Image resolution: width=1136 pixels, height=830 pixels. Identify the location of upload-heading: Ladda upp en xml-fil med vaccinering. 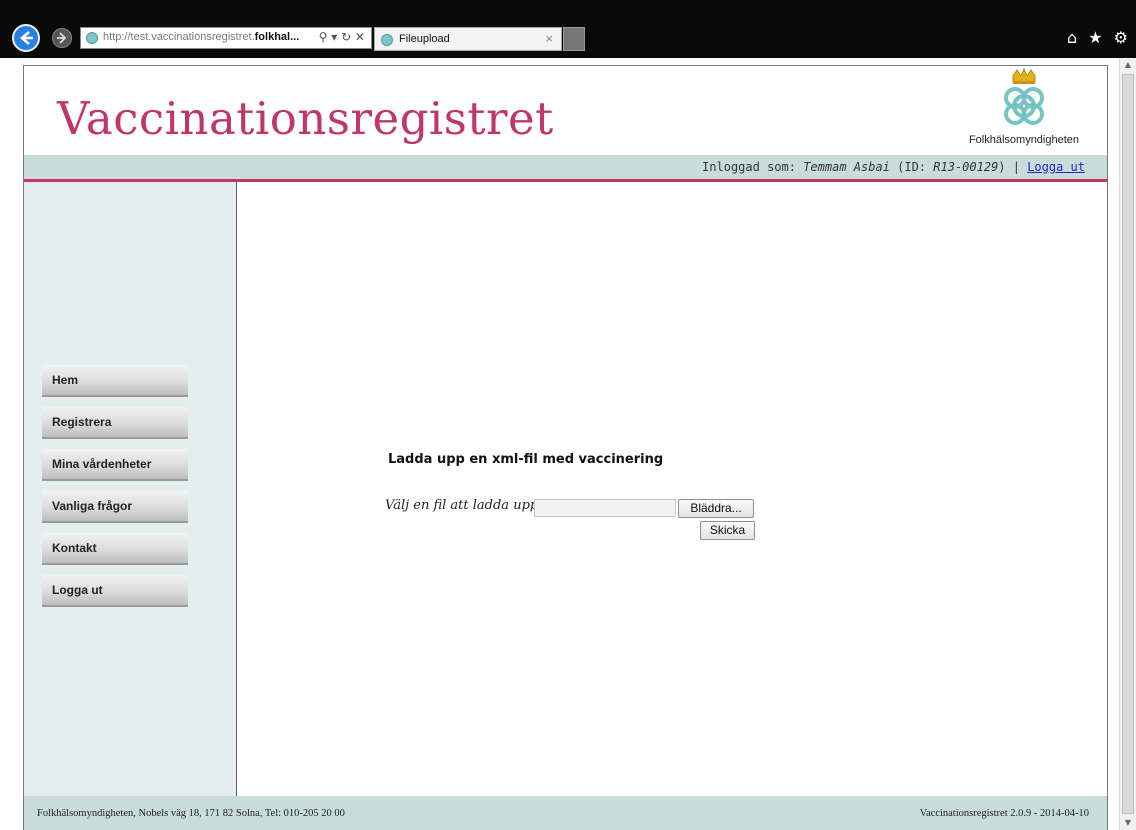
(526, 459).